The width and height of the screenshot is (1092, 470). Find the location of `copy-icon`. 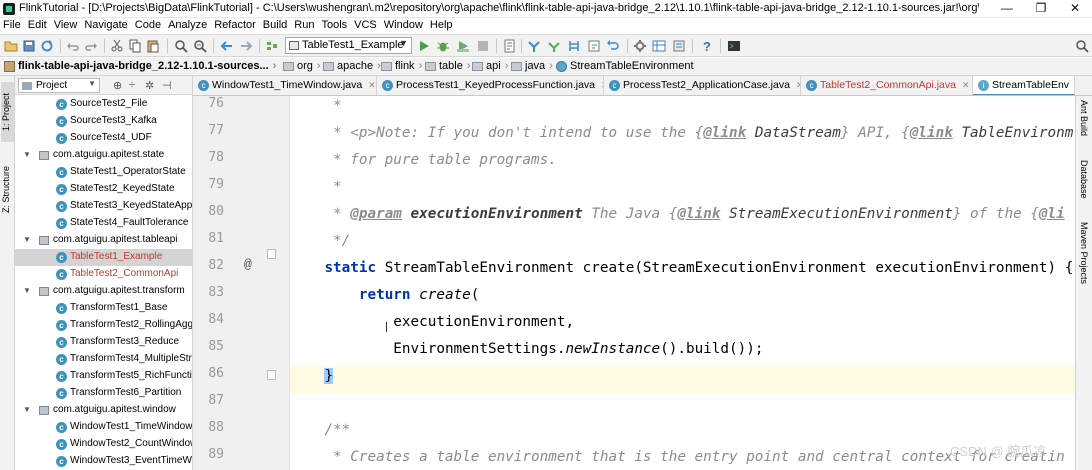

copy-icon is located at coordinates (135, 46).